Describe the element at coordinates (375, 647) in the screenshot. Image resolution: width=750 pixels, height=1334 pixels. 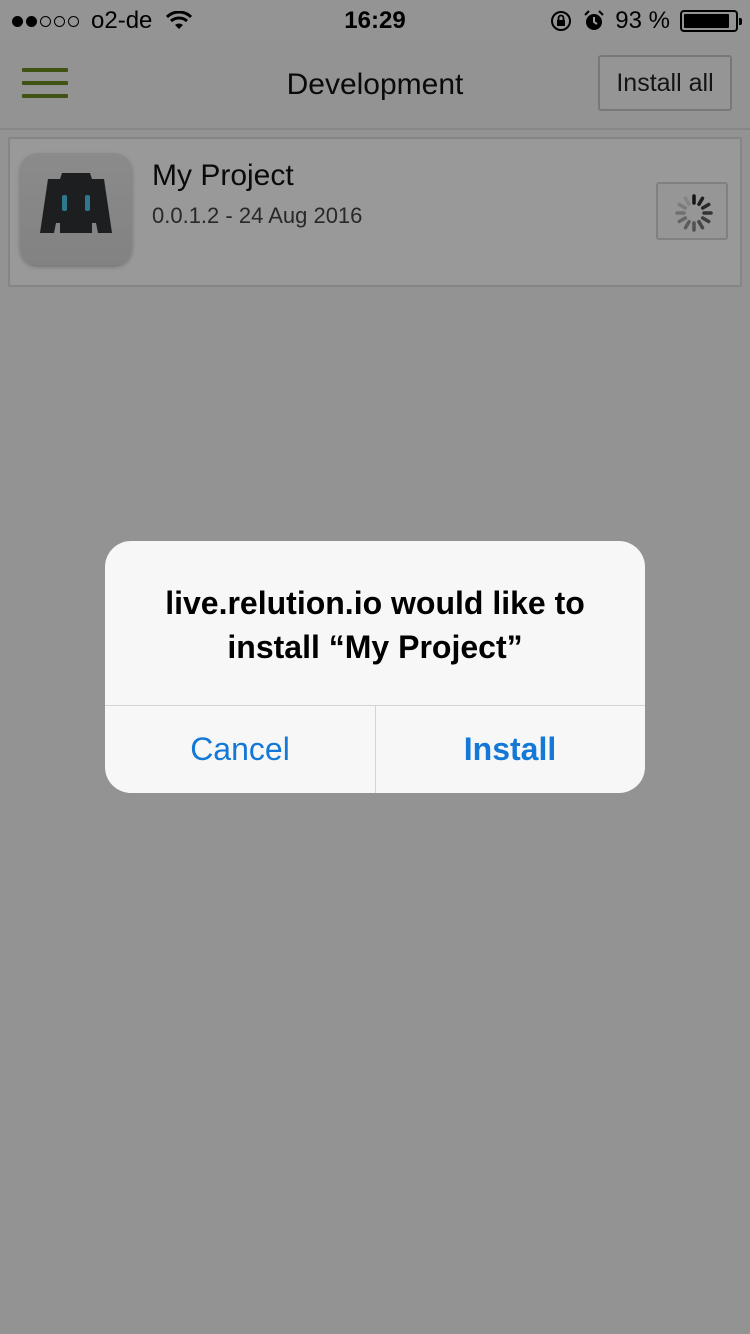
I see `alert-message-line2: install “My Project”` at that location.